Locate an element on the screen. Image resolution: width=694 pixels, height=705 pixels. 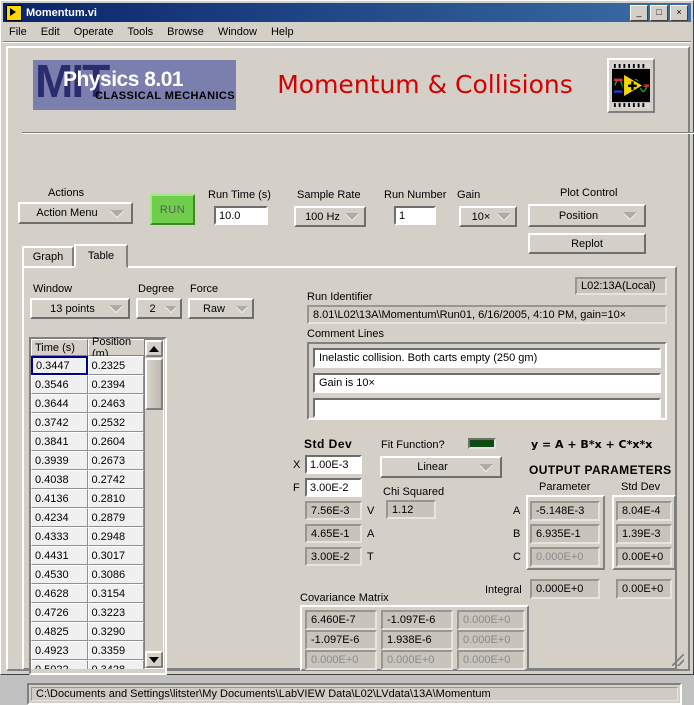
table-cell: 0.3742 is located at coordinates (59, 422).